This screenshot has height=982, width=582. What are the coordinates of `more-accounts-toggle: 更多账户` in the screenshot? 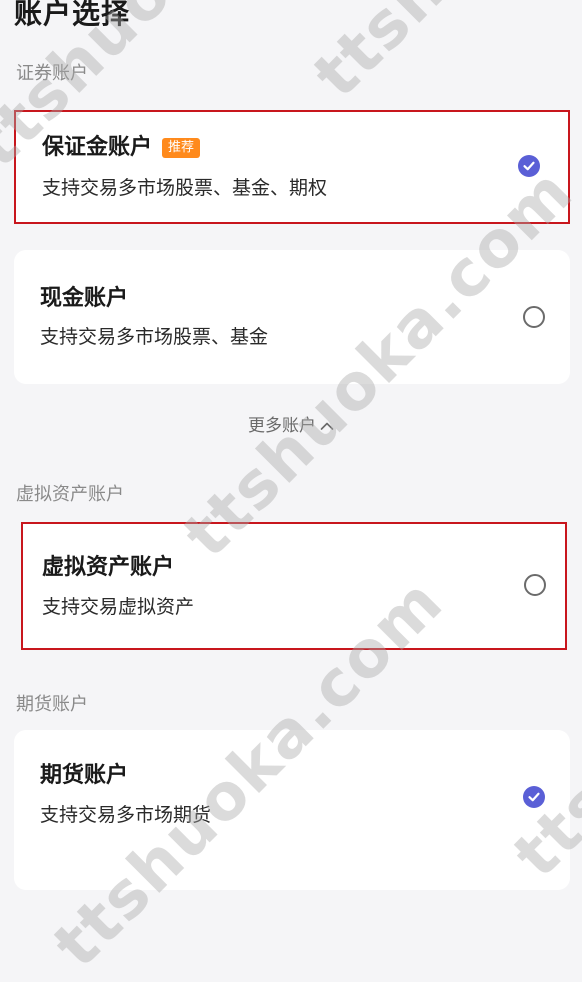 It's located at (291, 426).